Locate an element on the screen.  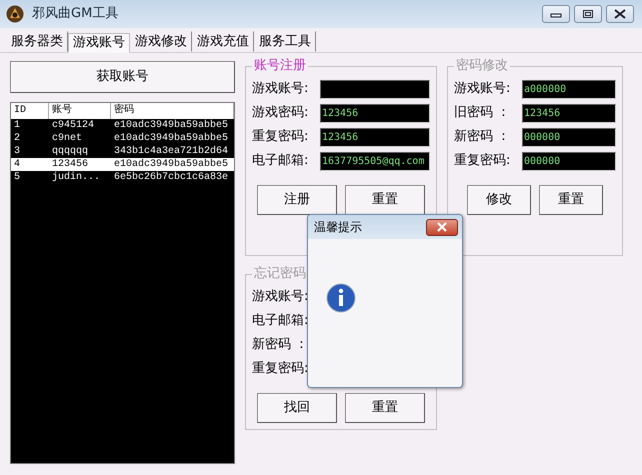
list-cell-text: qqqqqq is located at coordinates (70, 151).